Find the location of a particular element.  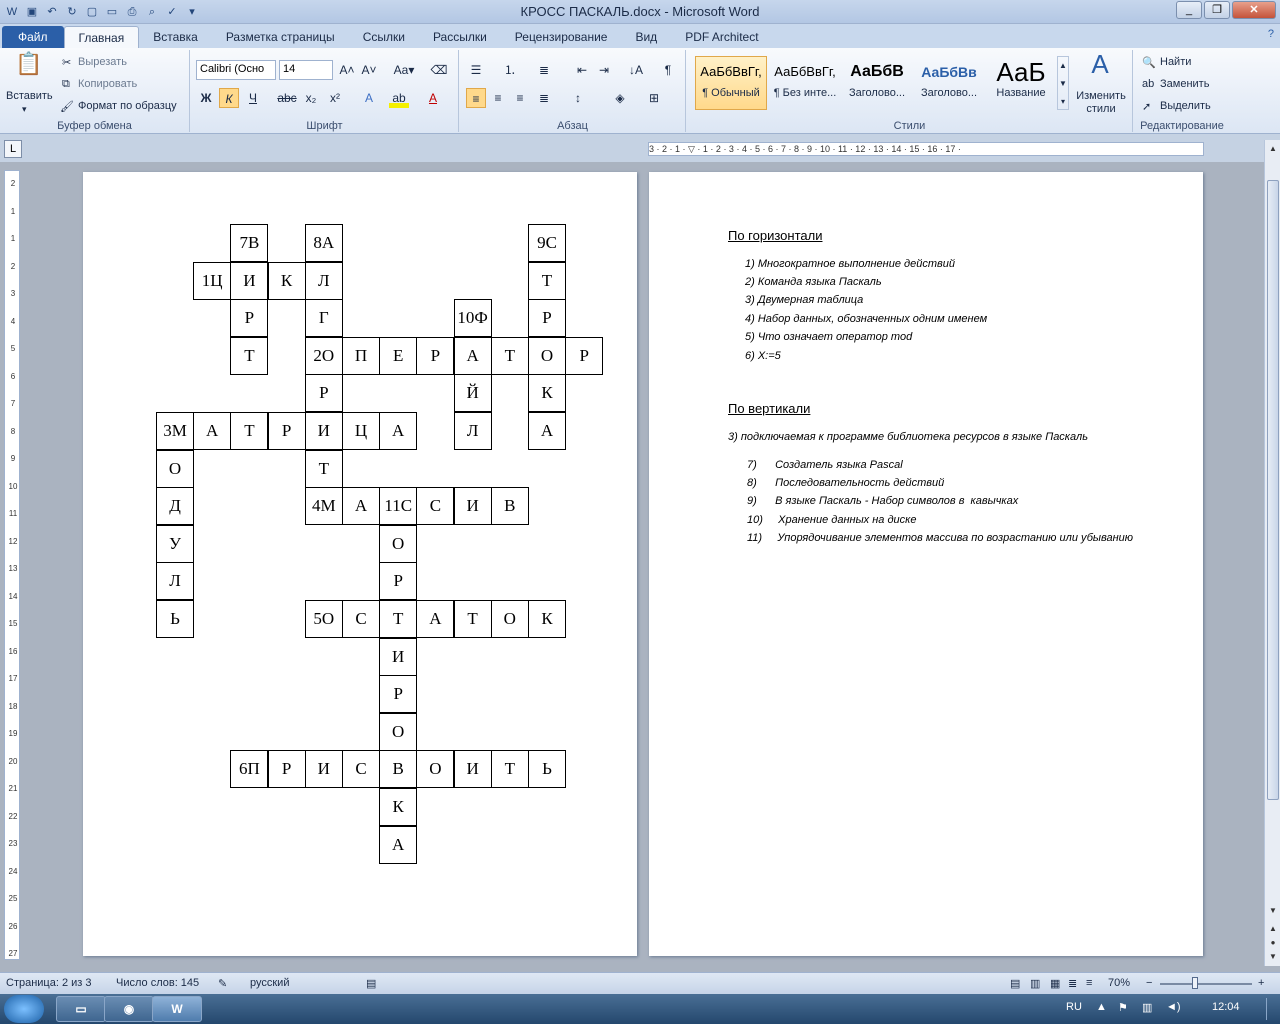

network-icon: ▥ is located at coordinates (1147, 1007).